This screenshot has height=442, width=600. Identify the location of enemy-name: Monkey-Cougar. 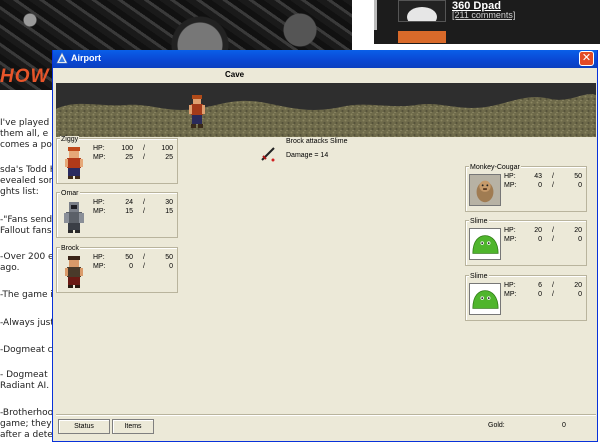
(495, 167).